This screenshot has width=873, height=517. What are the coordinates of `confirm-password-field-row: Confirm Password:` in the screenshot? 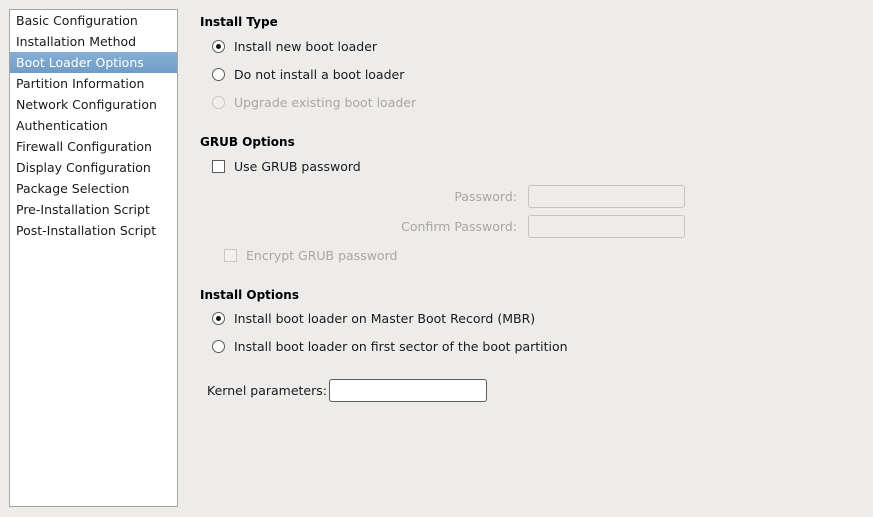 It's located at (442, 226).